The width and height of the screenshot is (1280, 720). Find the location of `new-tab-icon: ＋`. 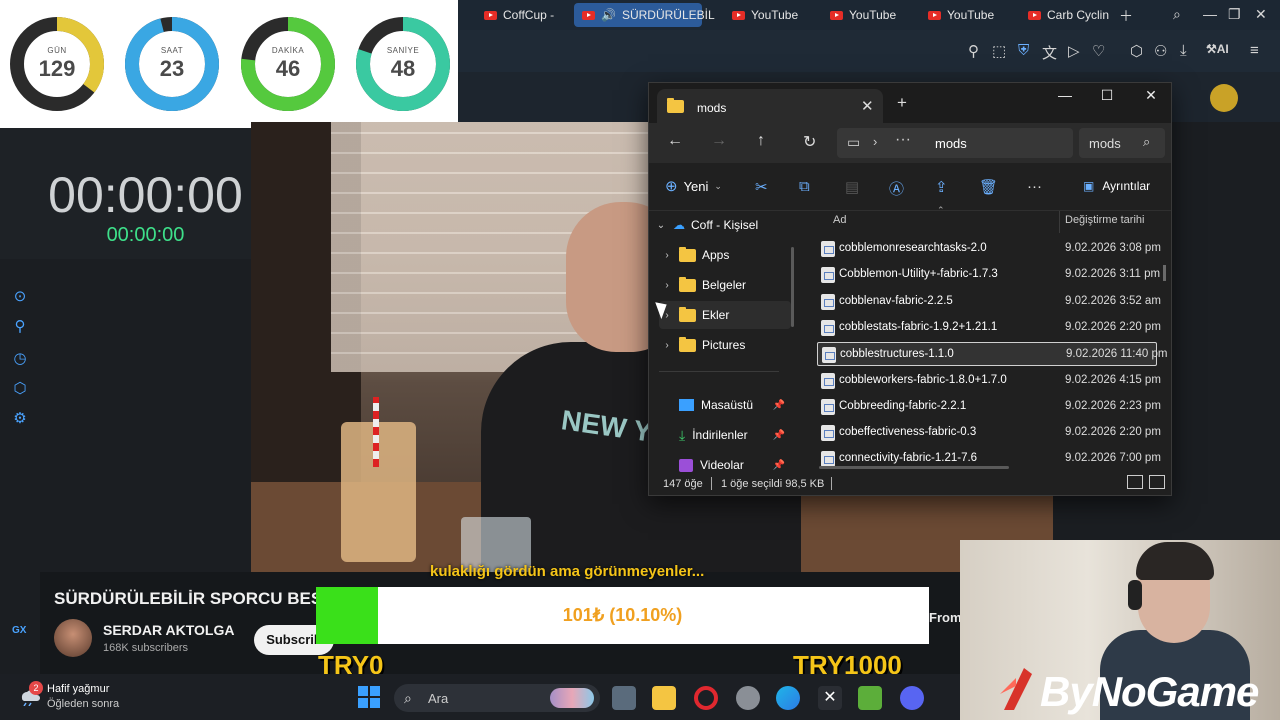

new-tab-icon: ＋ is located at coordinates (1126, 16).